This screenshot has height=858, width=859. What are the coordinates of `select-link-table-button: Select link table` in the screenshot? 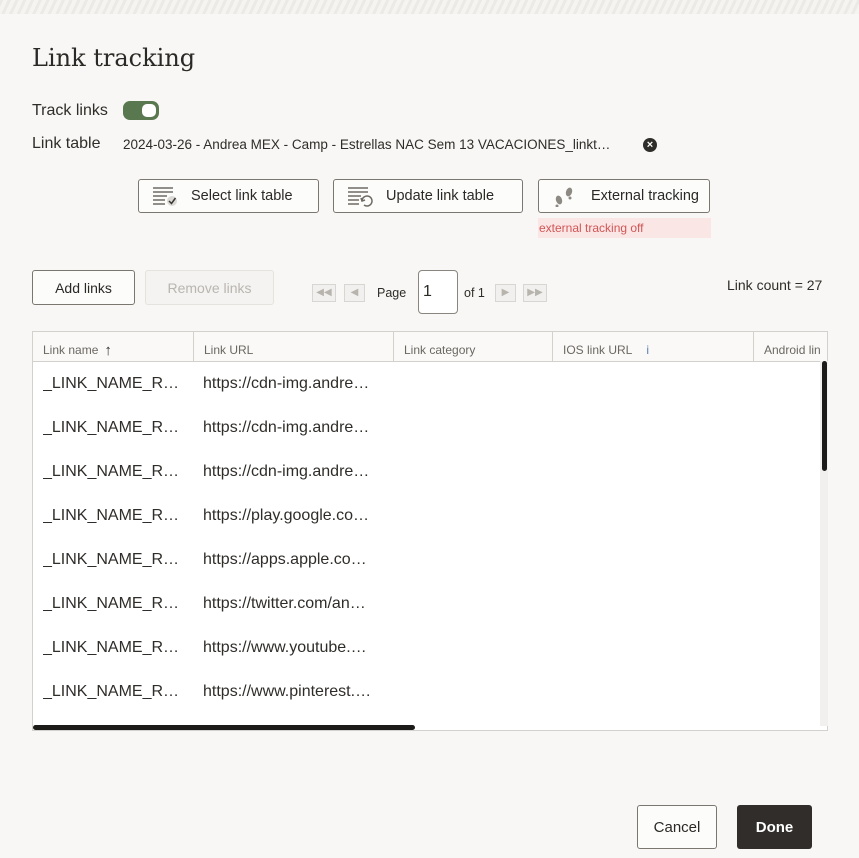 It's located at (228, 196).